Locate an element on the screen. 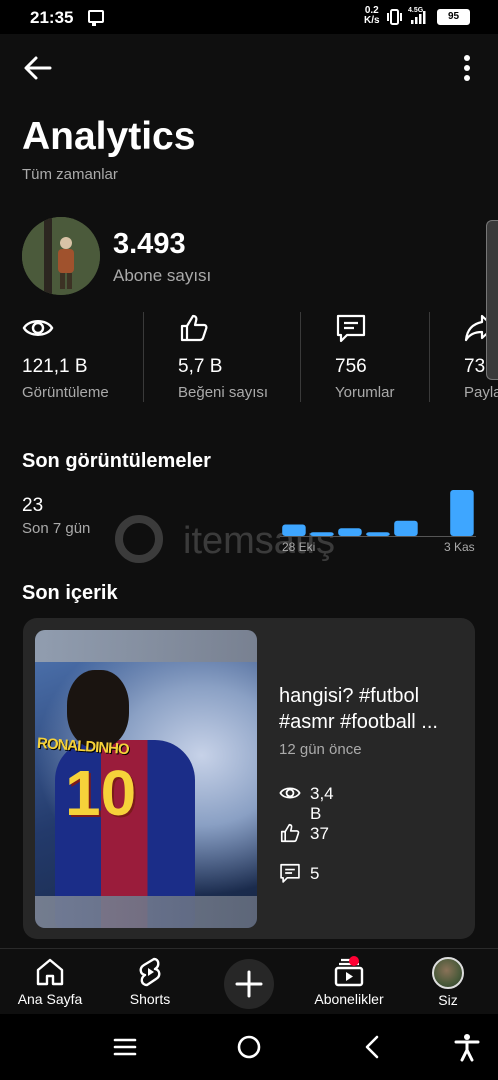 Image resolution: width=498 pixels, height=1080 pixels. nav-subscriptions-label: Abonelikler is located at coordinates (349, 999).